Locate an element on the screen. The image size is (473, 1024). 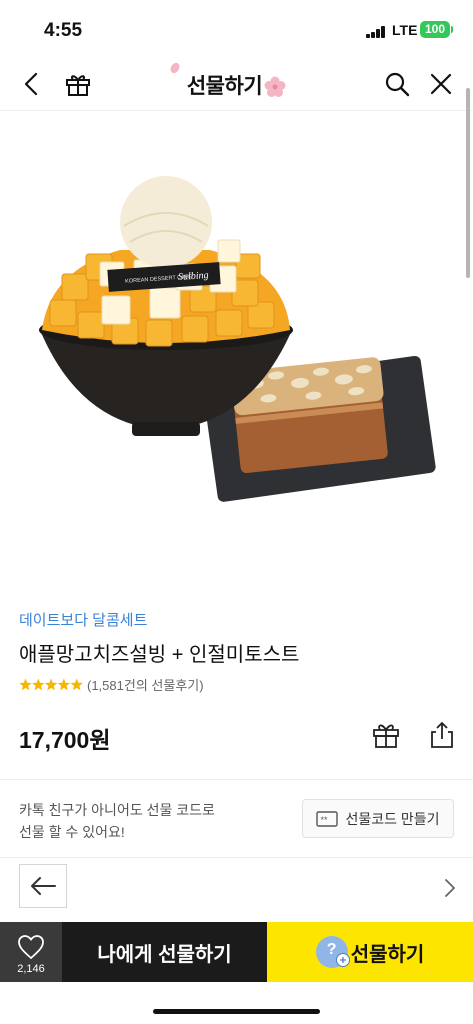
signal-icon is located at coordinates (376, 32).